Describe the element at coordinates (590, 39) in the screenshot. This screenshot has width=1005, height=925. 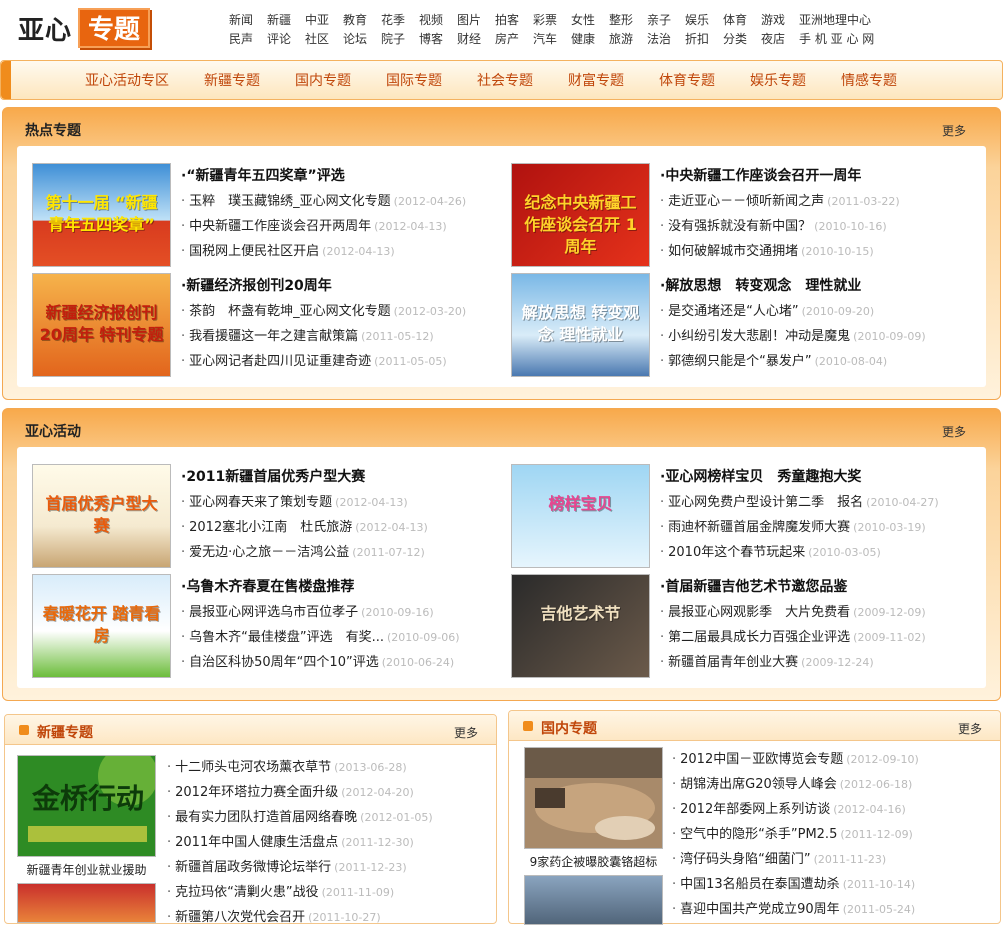
I see `top-nav-link: 健康` at that location.